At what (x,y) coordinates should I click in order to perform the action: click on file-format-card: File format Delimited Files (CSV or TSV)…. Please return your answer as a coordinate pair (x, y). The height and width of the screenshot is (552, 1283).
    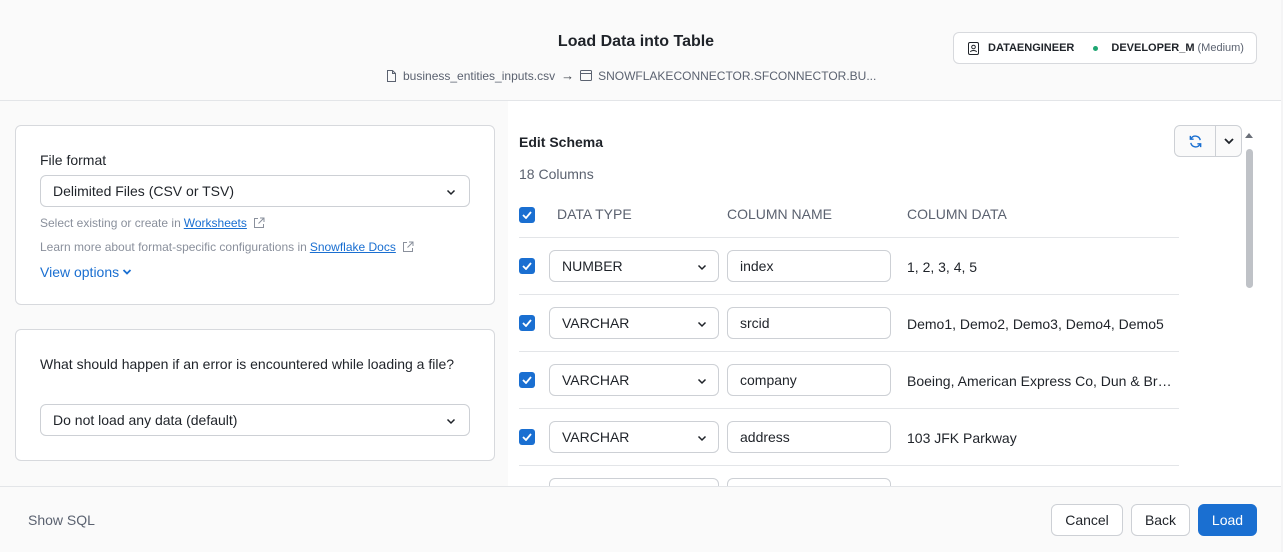
    Looking at the image, I should click on (255, 215).